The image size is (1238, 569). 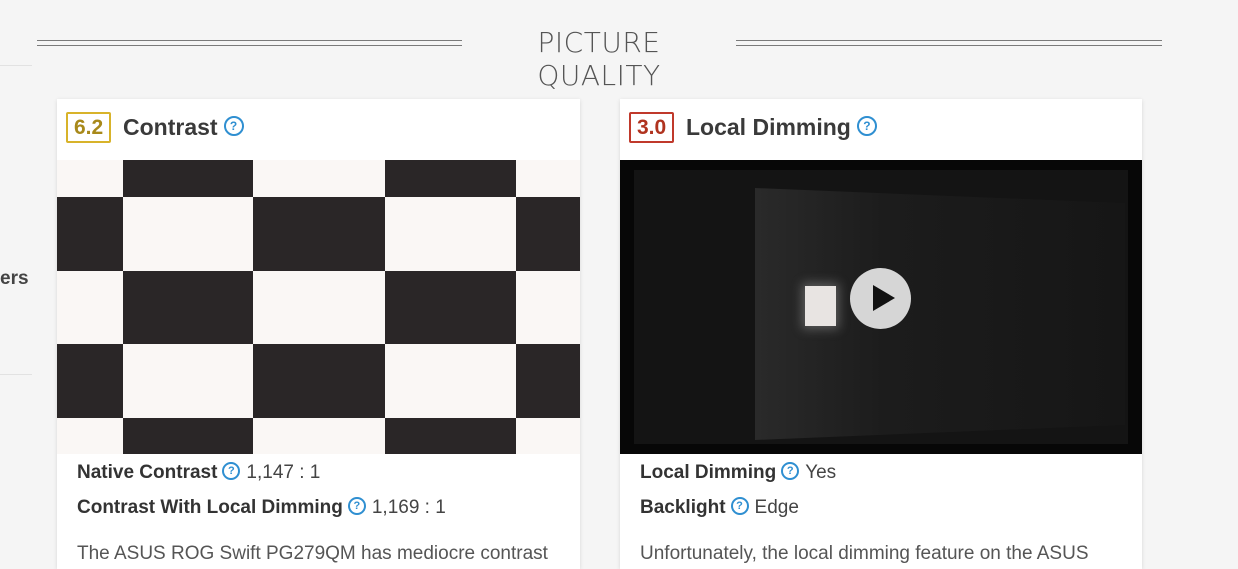 I want to click on spec-label: Local Dimming, so click(x=708, y=472).